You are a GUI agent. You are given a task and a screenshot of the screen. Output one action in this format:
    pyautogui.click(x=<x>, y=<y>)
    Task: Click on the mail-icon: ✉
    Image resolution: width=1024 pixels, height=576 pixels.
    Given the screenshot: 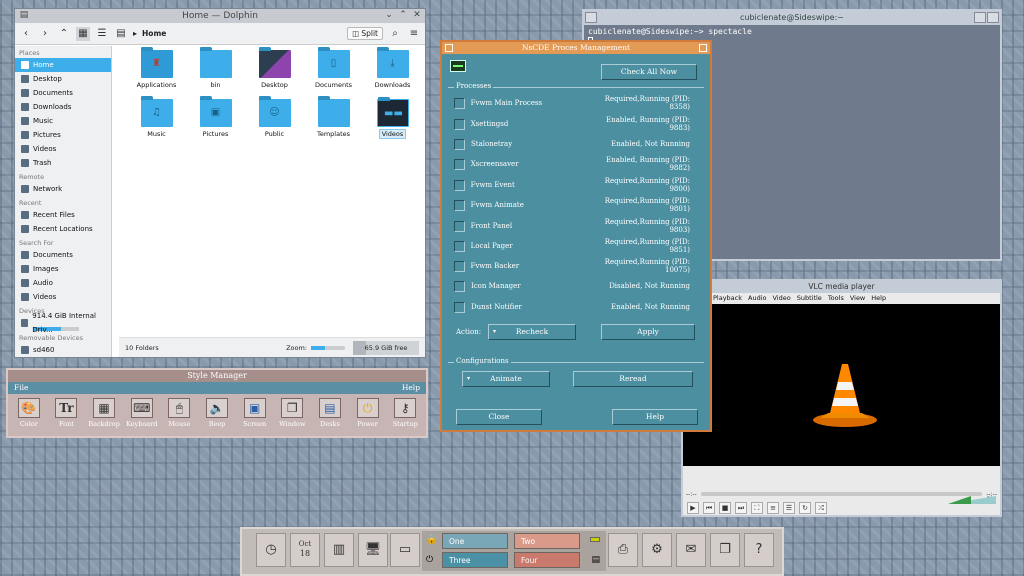 What is the action you would take?
    pyautogui.click(x=691, y=550)
    